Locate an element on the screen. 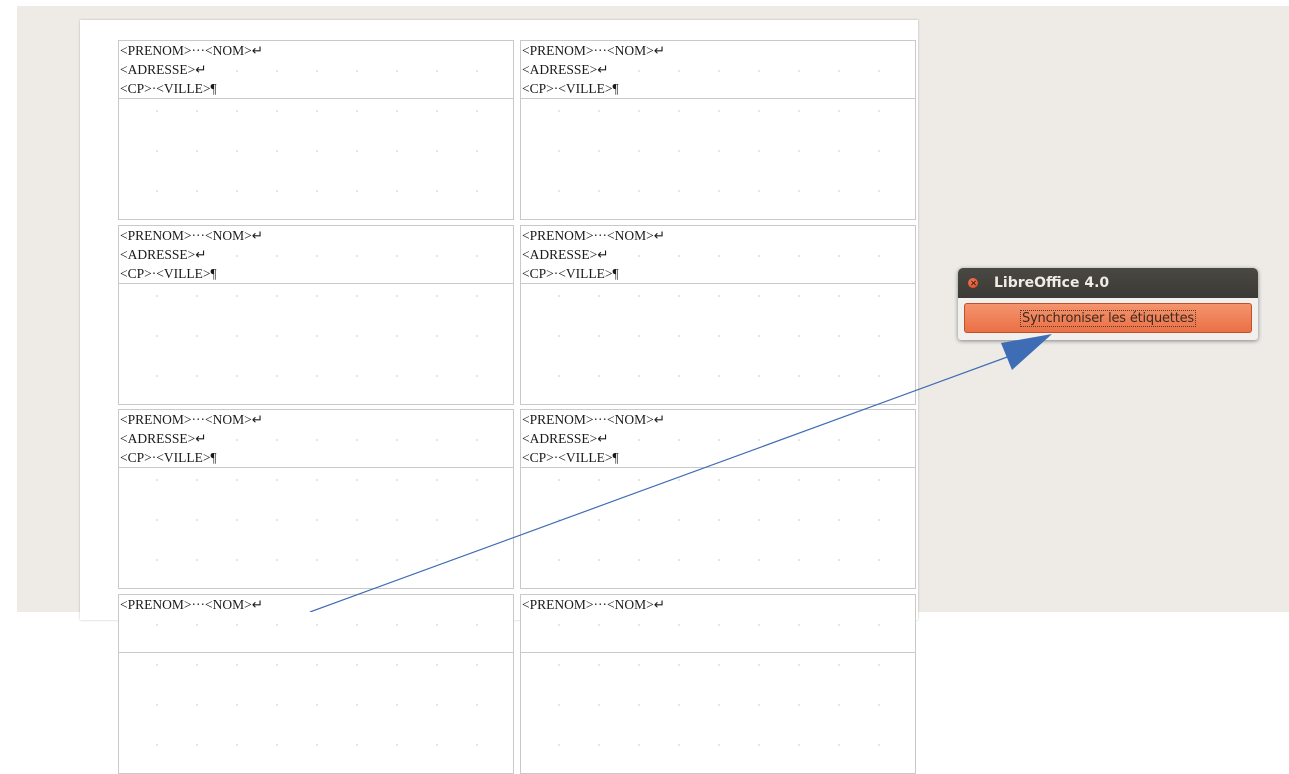 The image size is (1289, 774). dialog-title: LibreOffice 4.0 is located at coordinates (1052, 283).